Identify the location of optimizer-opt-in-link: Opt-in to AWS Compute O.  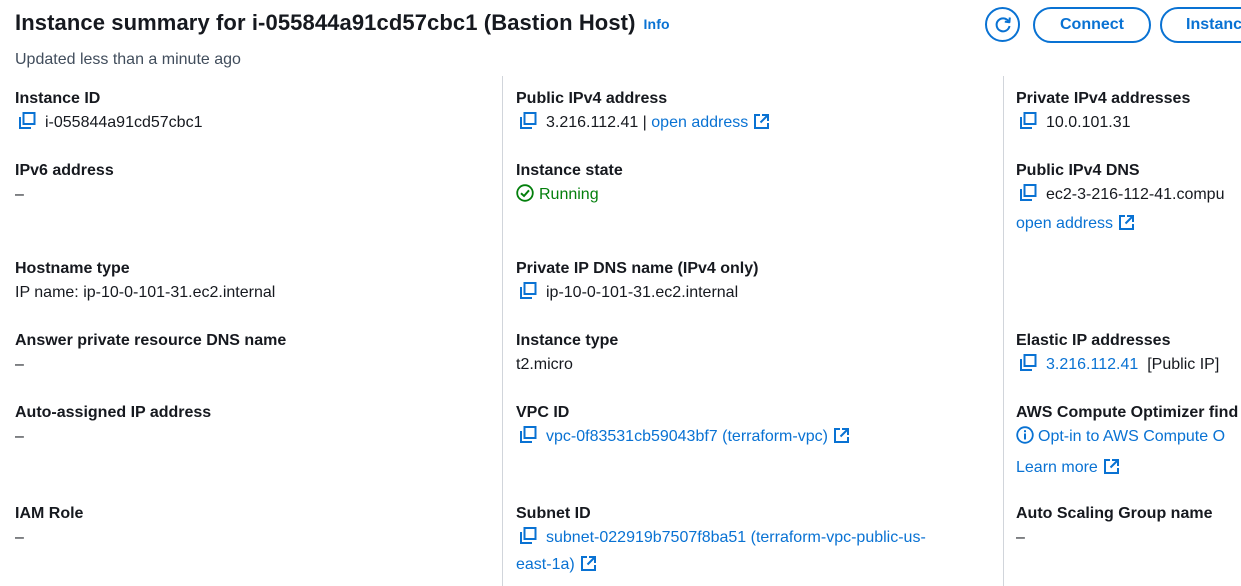
(1131, 436).